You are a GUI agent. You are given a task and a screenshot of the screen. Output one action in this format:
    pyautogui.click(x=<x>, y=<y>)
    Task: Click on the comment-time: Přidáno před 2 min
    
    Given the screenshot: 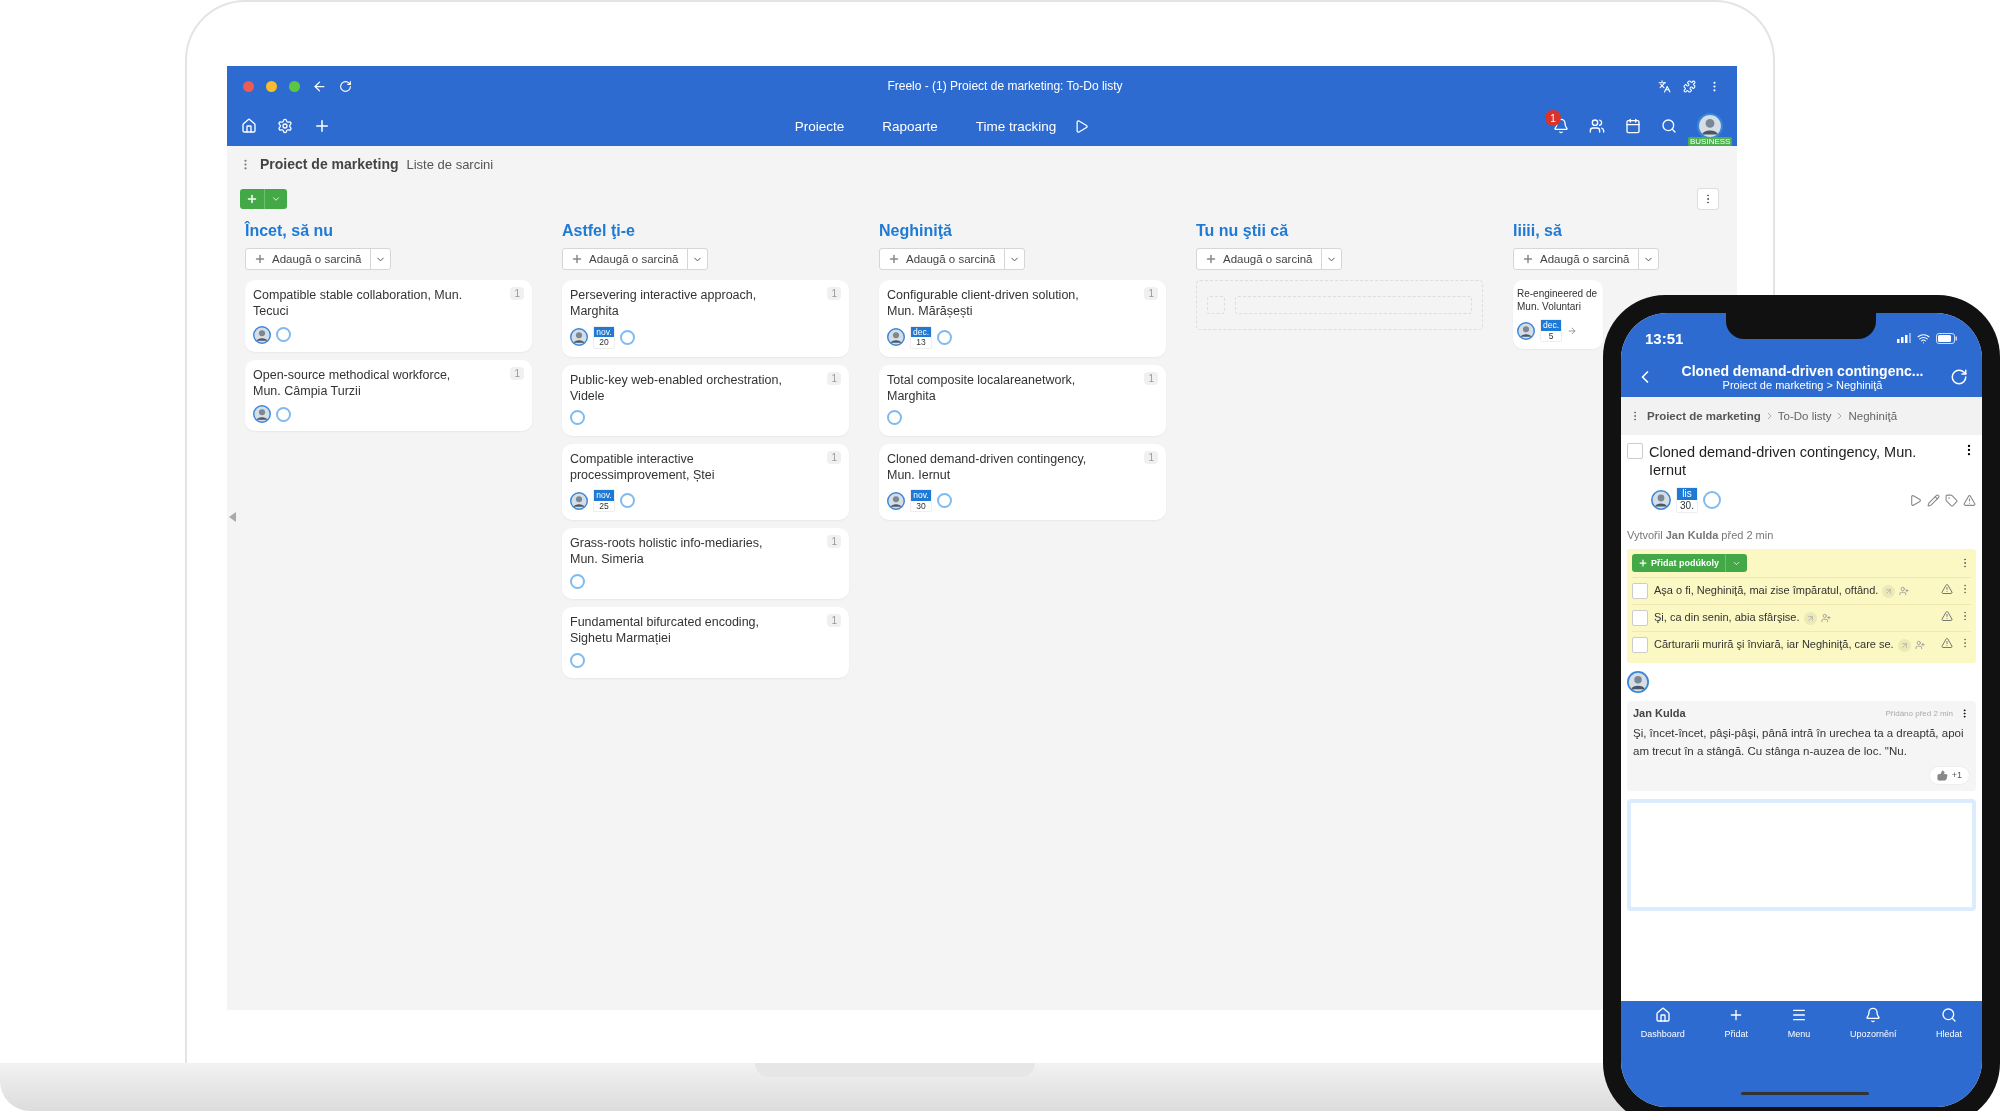 What is the action you would take?
    pyautogui.click(x=1919, y=713)
    